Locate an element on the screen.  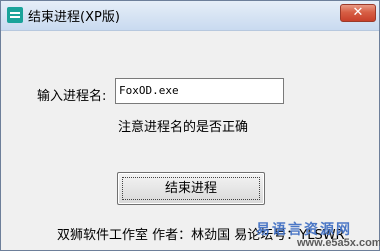
end-process-button-label: 结束进程 is located at coordinates (190, 188).